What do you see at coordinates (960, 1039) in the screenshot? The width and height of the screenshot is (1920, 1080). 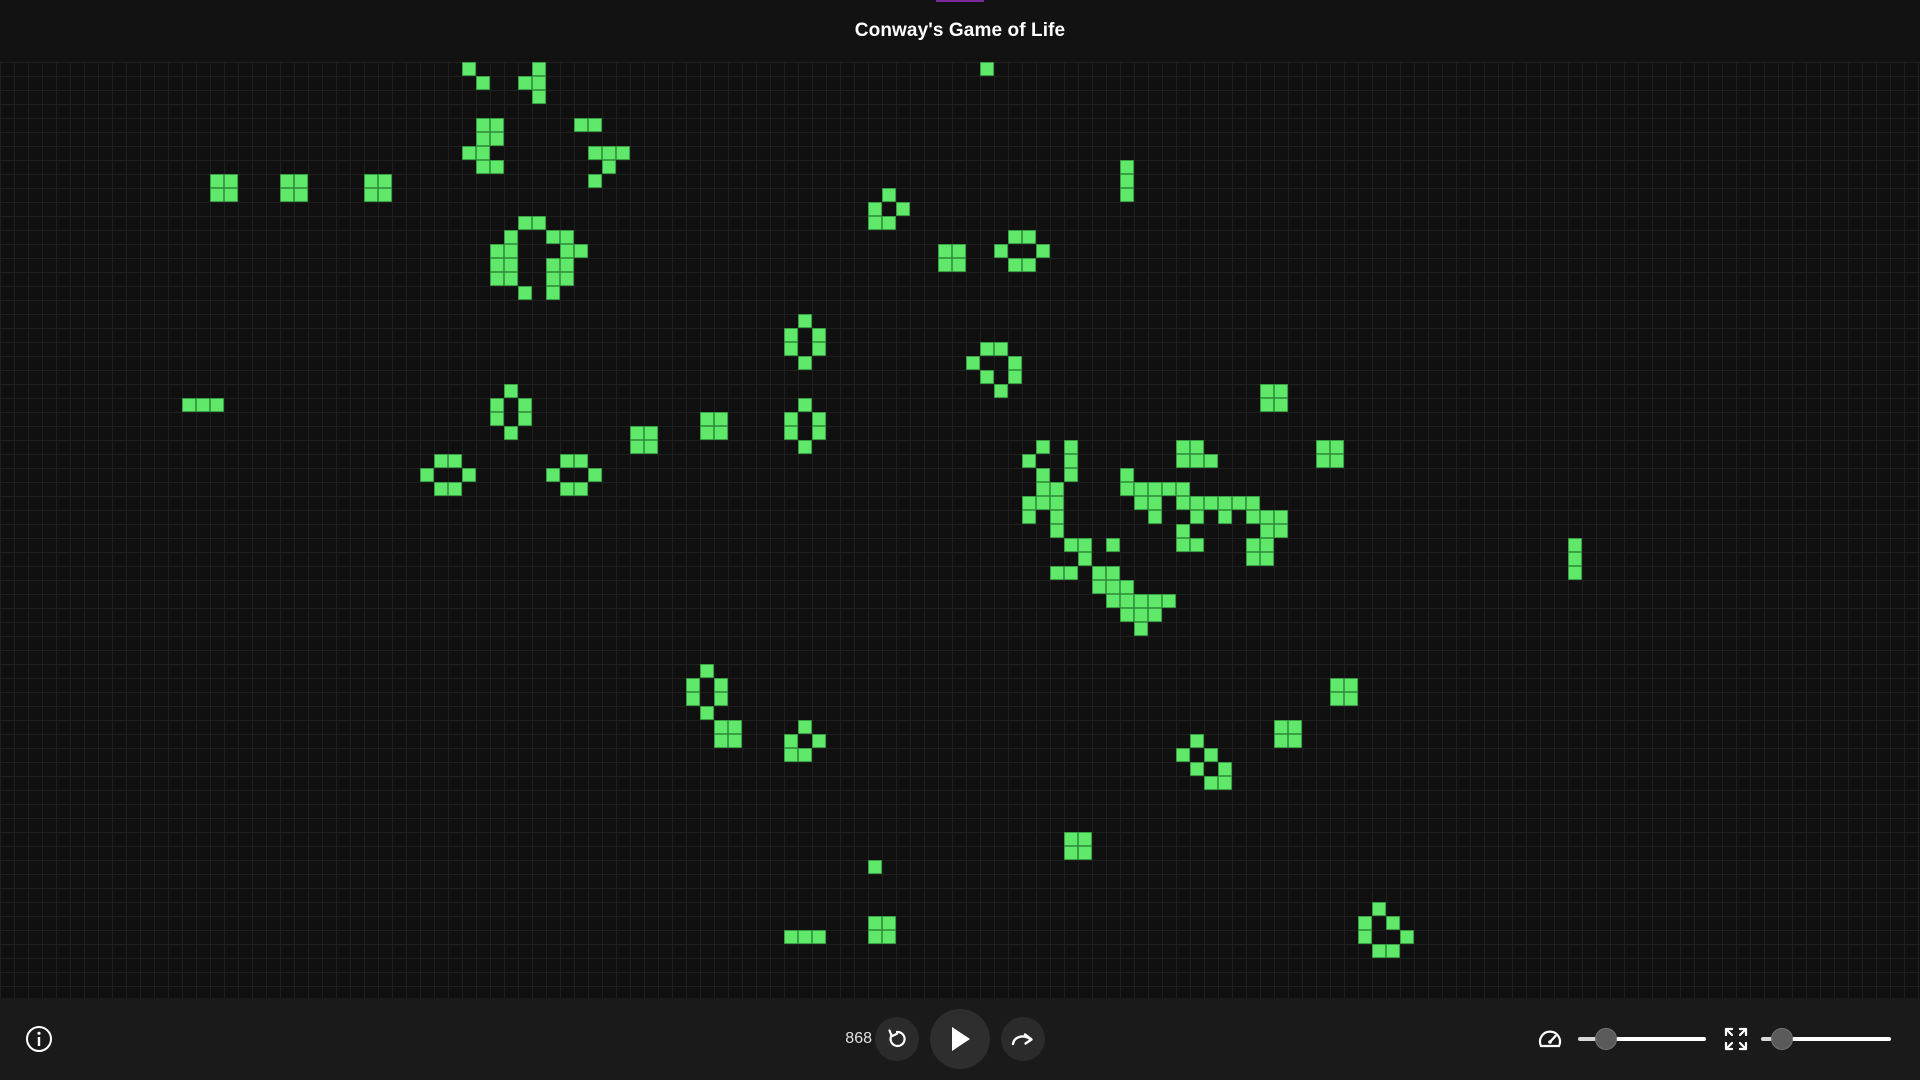 I see `play-button` at bounding box center [960, 1039].